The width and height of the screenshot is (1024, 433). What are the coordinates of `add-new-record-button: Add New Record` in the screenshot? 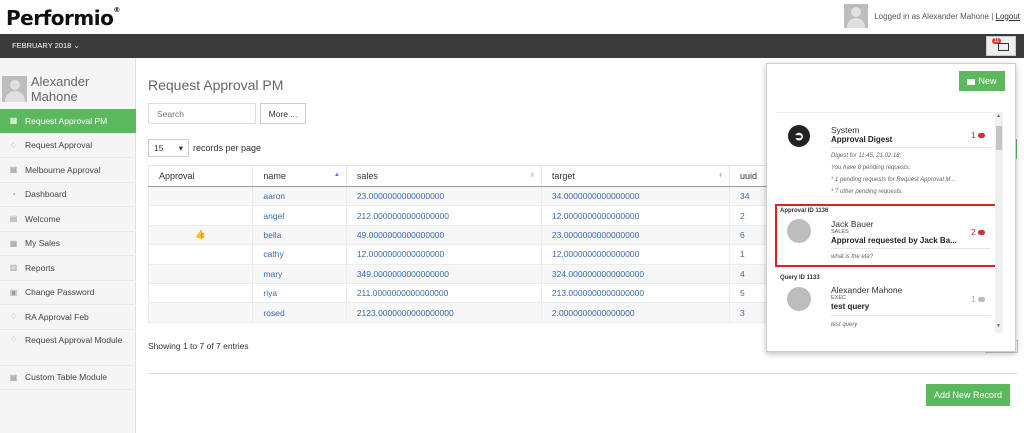 It's located at (968, 395).